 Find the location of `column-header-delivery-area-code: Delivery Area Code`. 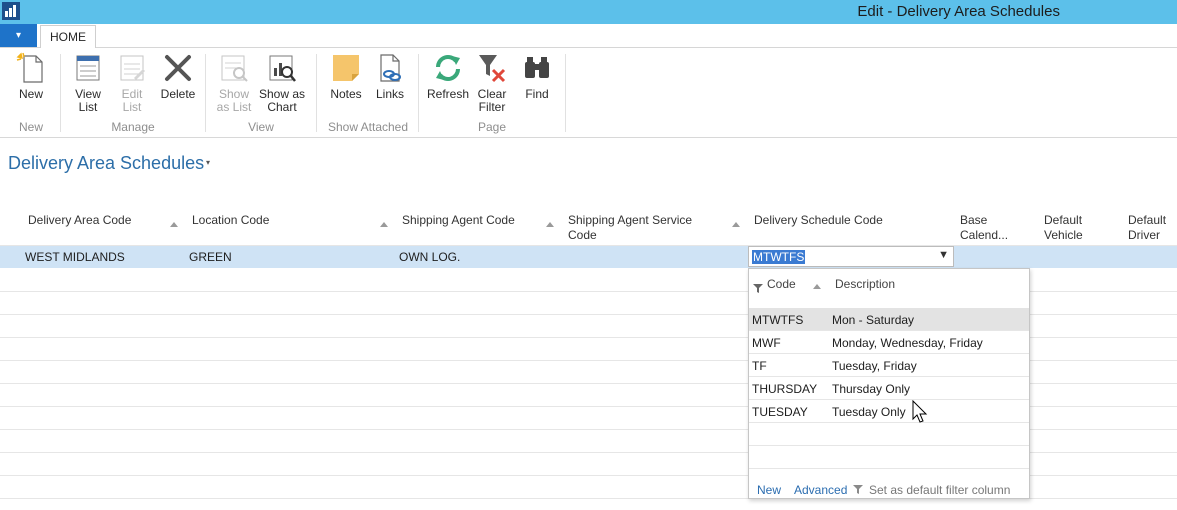

column-header-delivery-area-code: Delivery Area Code is located at coordinates (79, 220).